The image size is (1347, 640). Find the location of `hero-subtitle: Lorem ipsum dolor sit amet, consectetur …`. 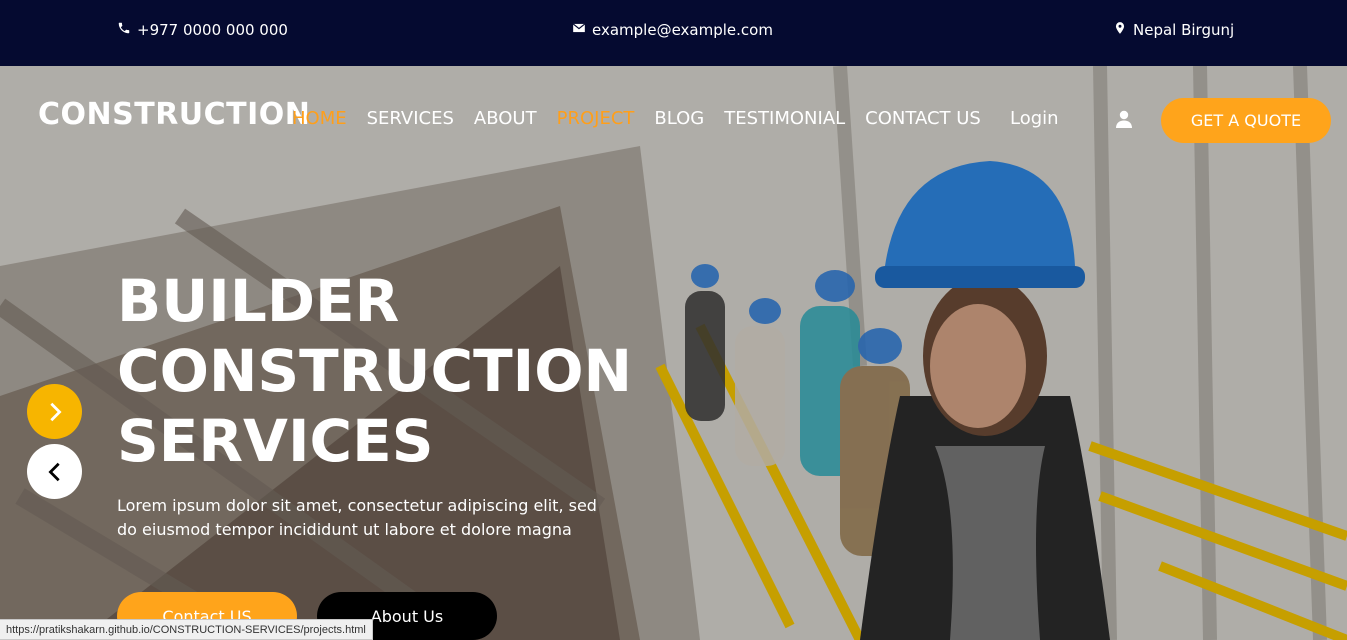

hero-subtitle: Lorem ipsum dolor sit amet, consectetur … is located at coordinates (357, 517).